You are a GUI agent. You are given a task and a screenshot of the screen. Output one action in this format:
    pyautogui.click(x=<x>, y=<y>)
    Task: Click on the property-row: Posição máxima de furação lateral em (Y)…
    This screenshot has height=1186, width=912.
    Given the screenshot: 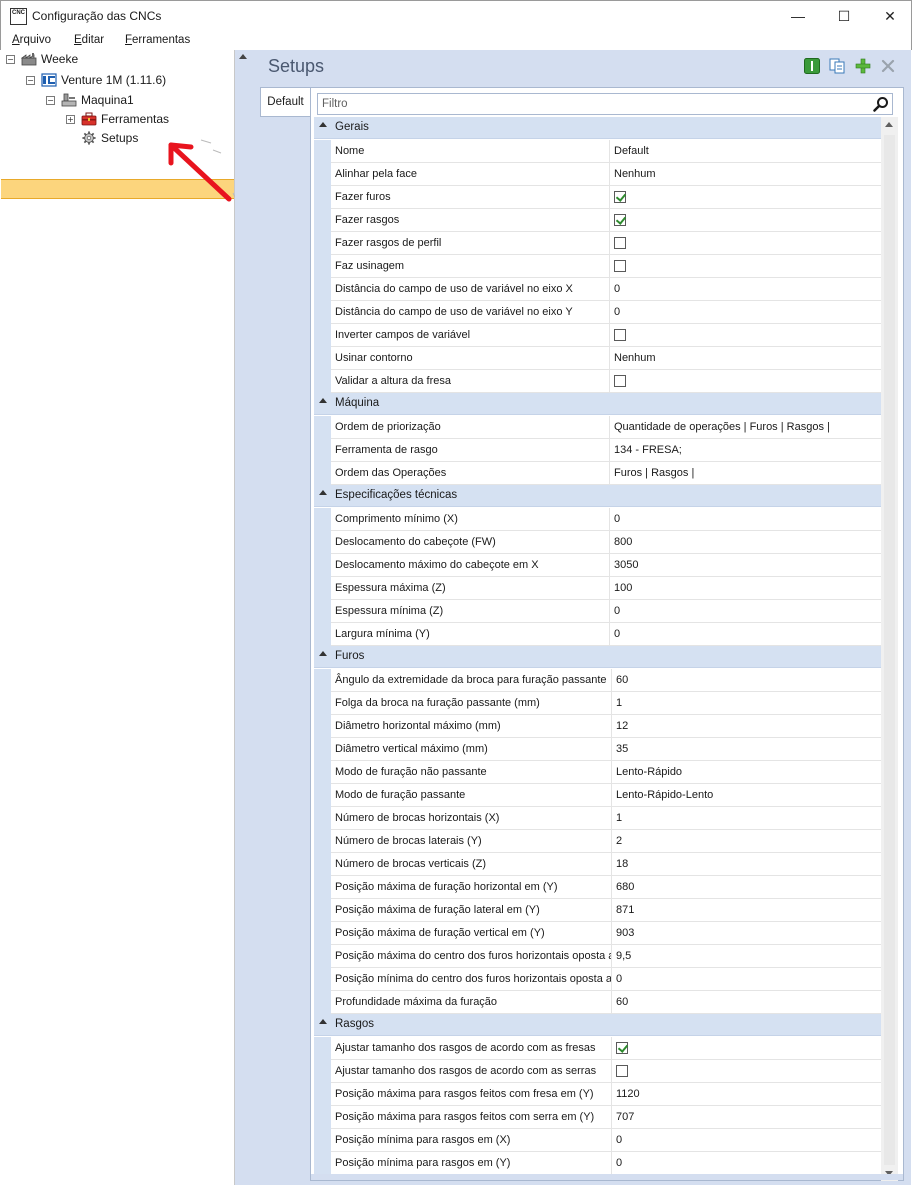 What is the action you would take?
    pyautogui.click(x=597, y=910)
    